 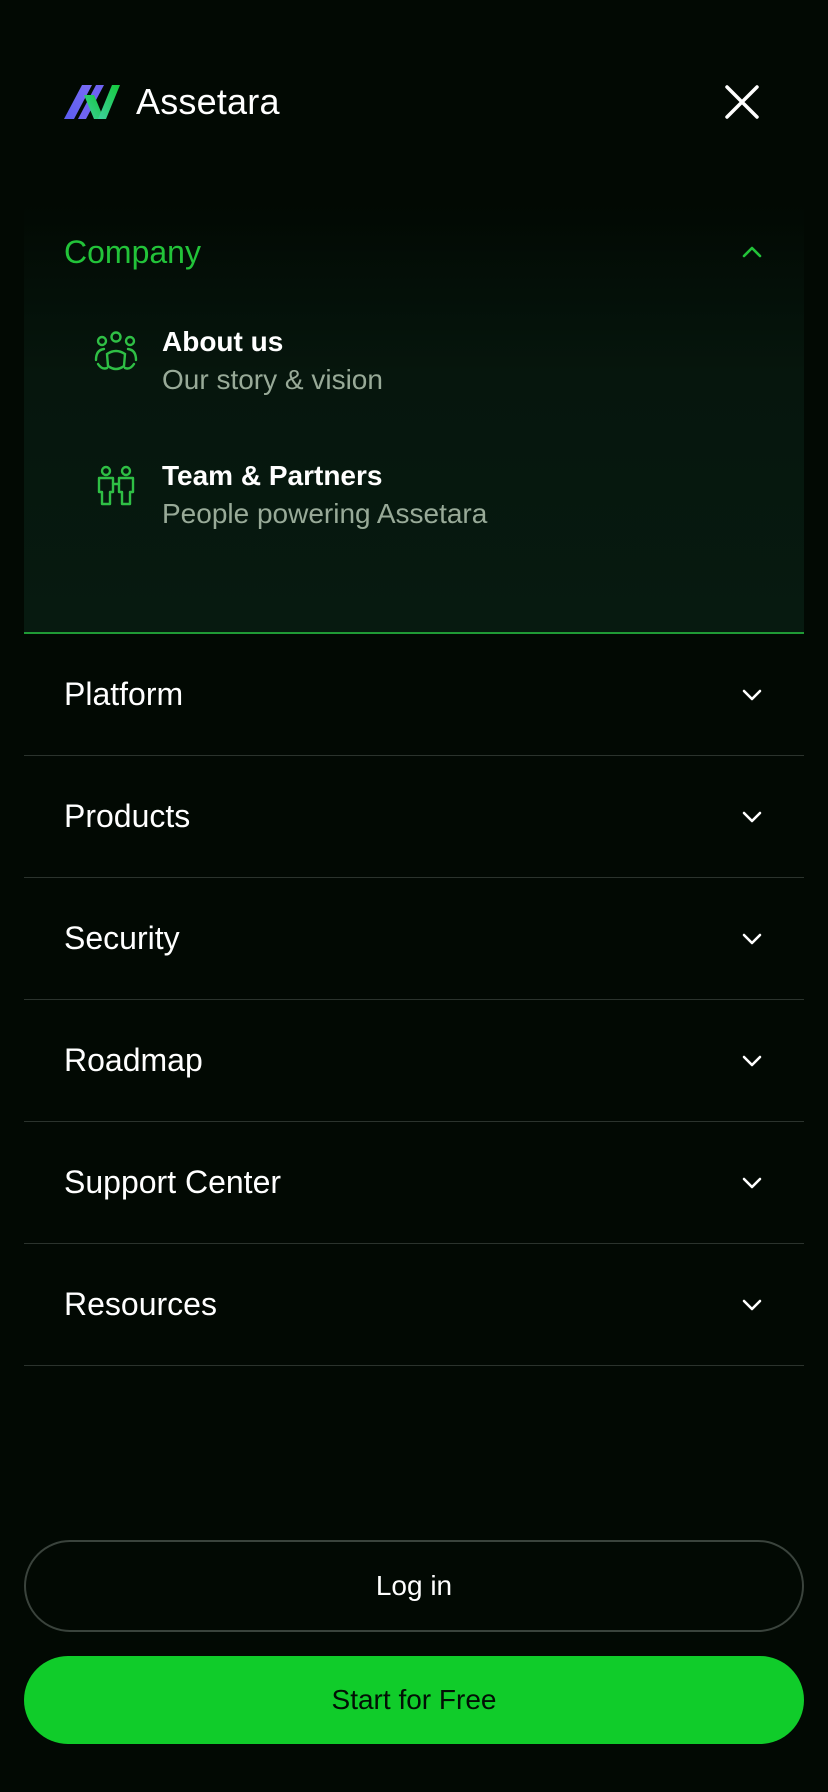 I want to click on nav-item-label: Products, so click(x=127, y=816).